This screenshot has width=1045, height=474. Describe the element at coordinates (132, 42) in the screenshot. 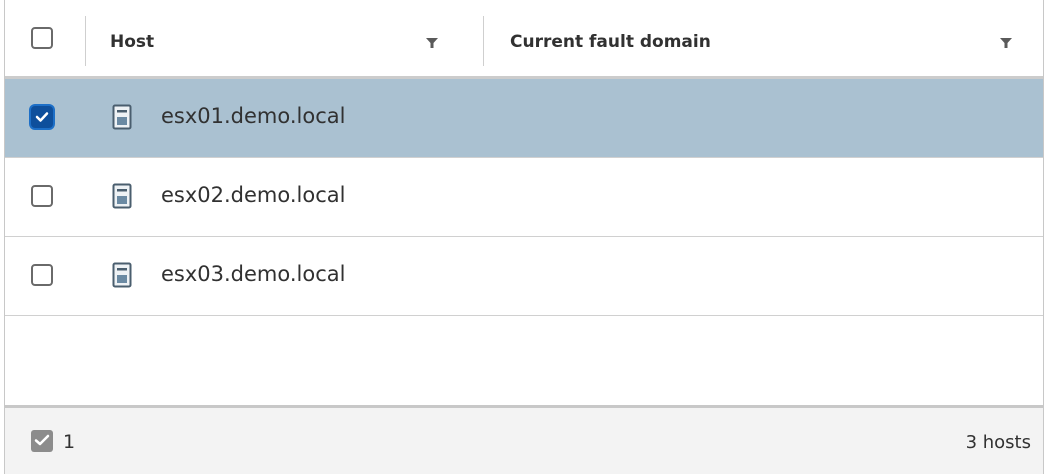

I see `column-header-host: Host` at that location.